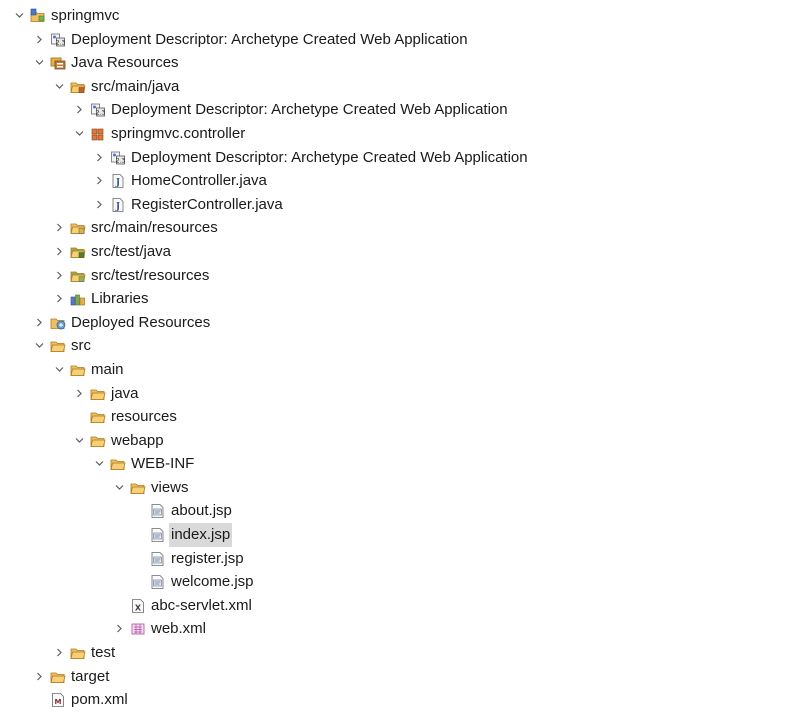 This screenshot has width=805, height=725. I want to click on svg-text: M, so click(58, 702).